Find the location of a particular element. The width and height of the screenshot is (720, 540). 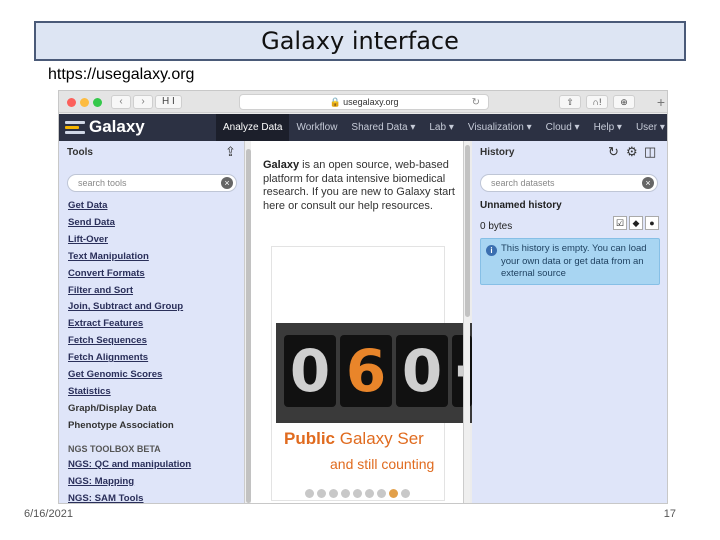

tool-search-input: search tools × is located at coordinates (152, 183).